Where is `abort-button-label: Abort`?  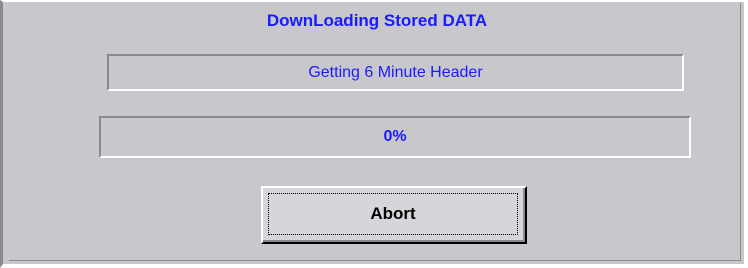 abort-button-label: Abort is located at coordinates (393, 214).